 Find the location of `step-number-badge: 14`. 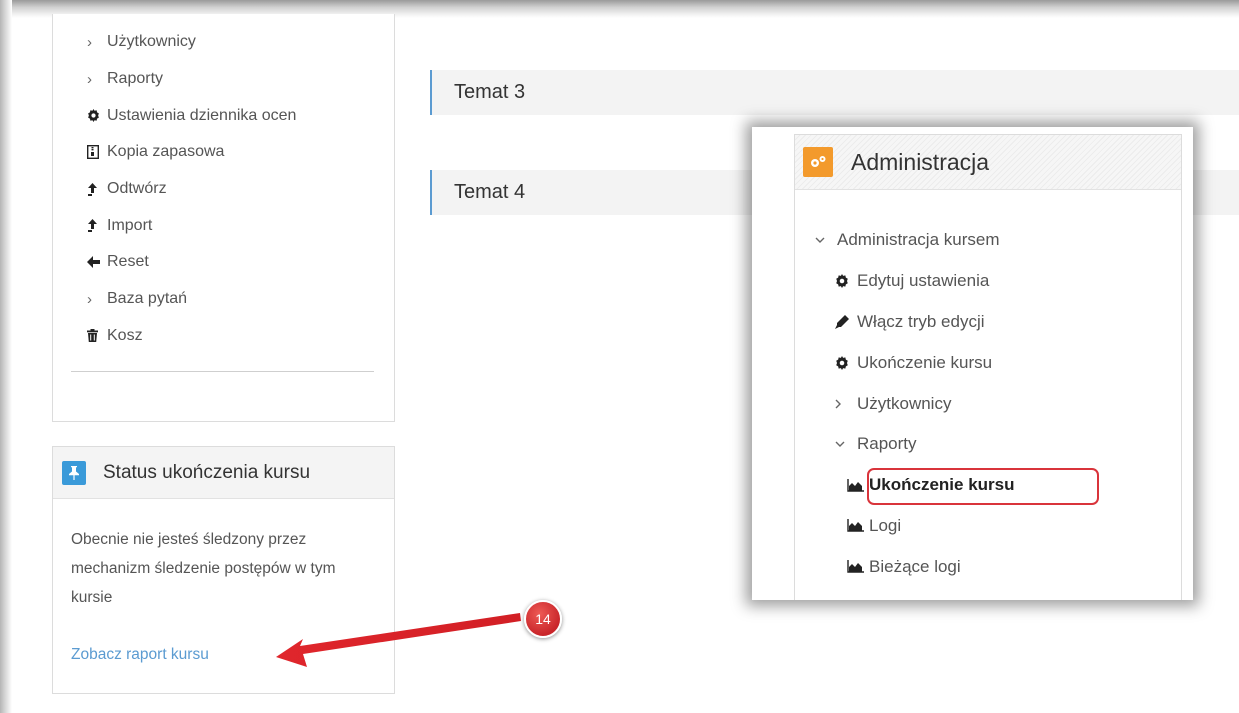

step-number-badge: 14 is located at coordinates (543, 619).